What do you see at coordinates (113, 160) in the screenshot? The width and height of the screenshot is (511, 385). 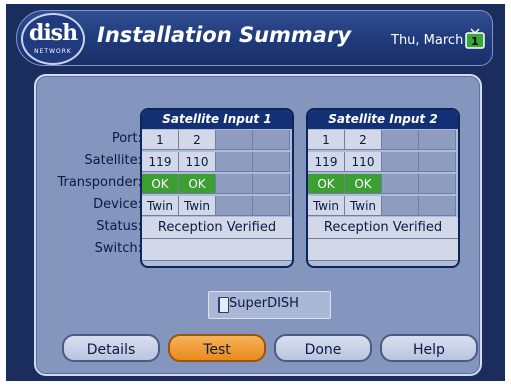 I see `label-satellite: Satellite:` at bounding box center [113, 160].